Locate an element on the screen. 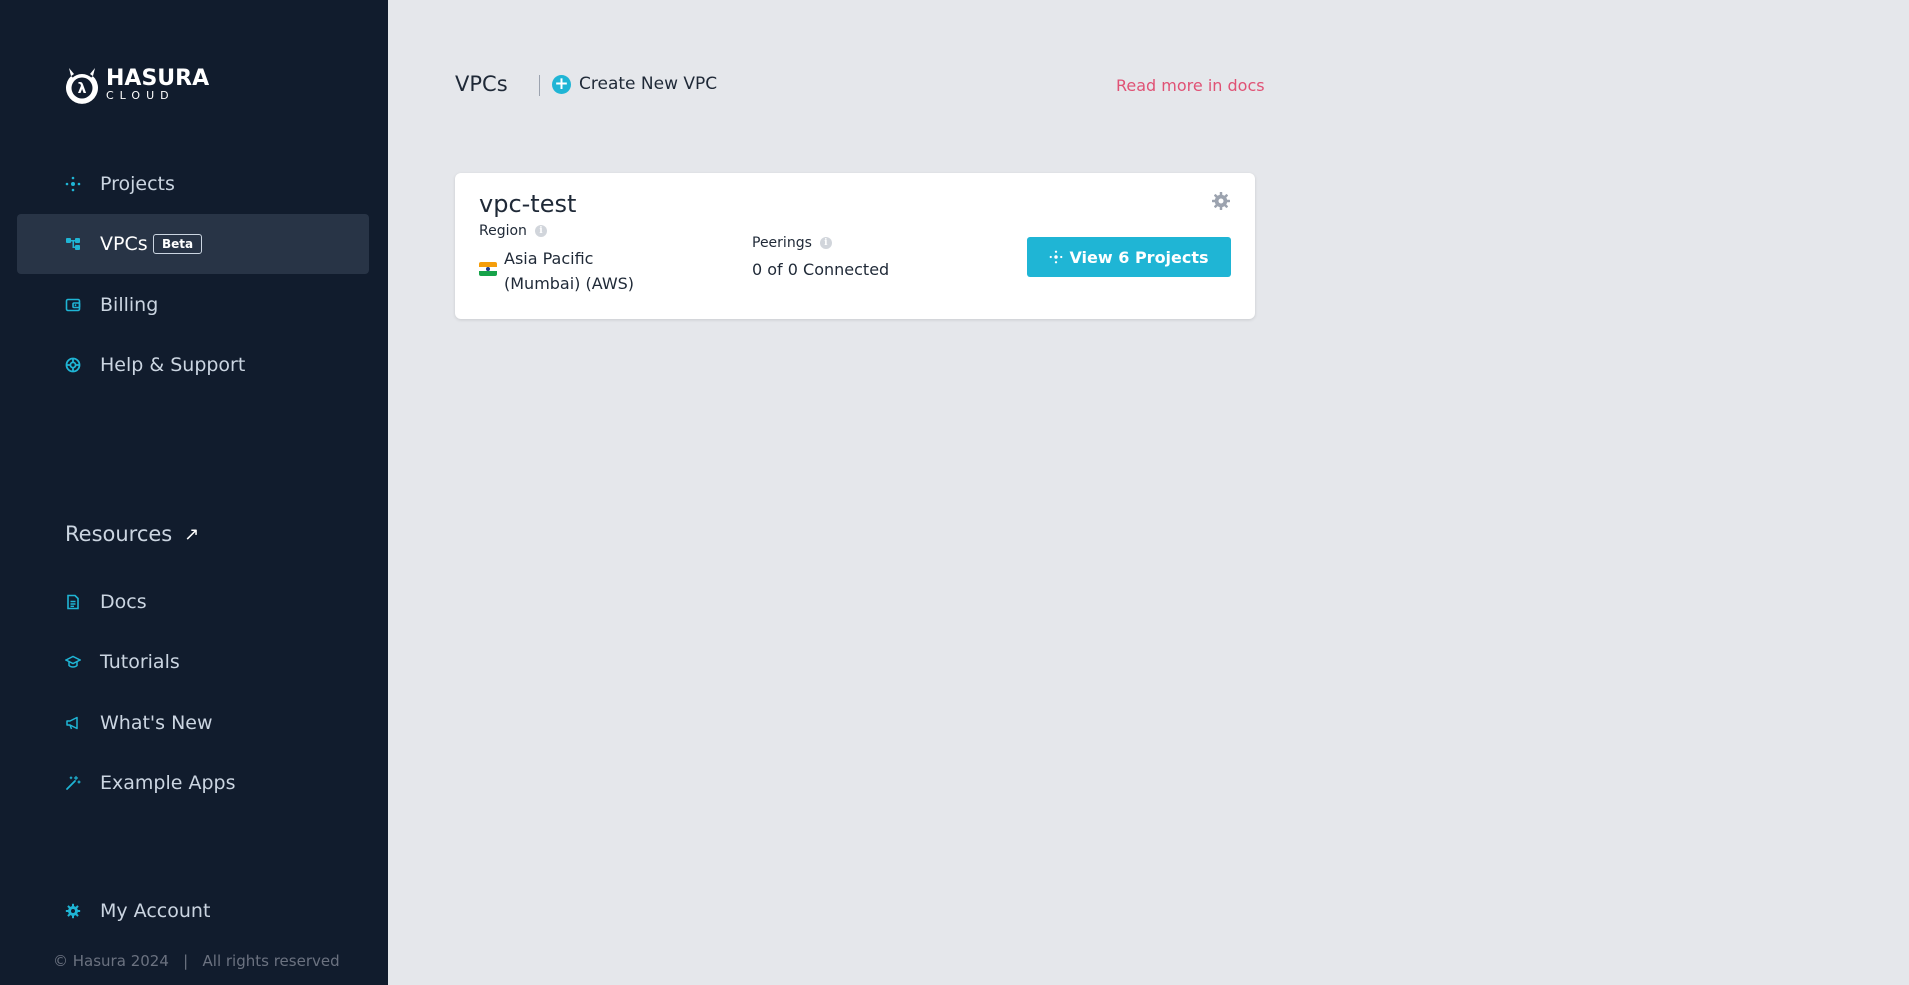  vpc-name: vpc-test is located at coordinates (528, 204).